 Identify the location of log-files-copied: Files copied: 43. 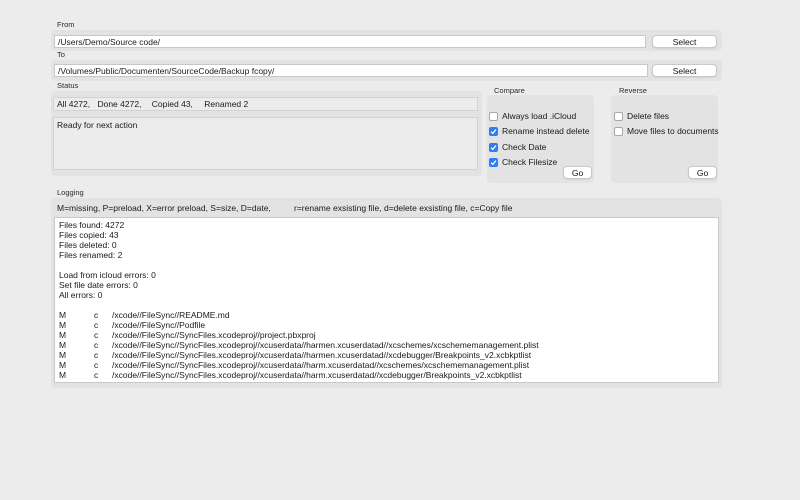
(89, 235).